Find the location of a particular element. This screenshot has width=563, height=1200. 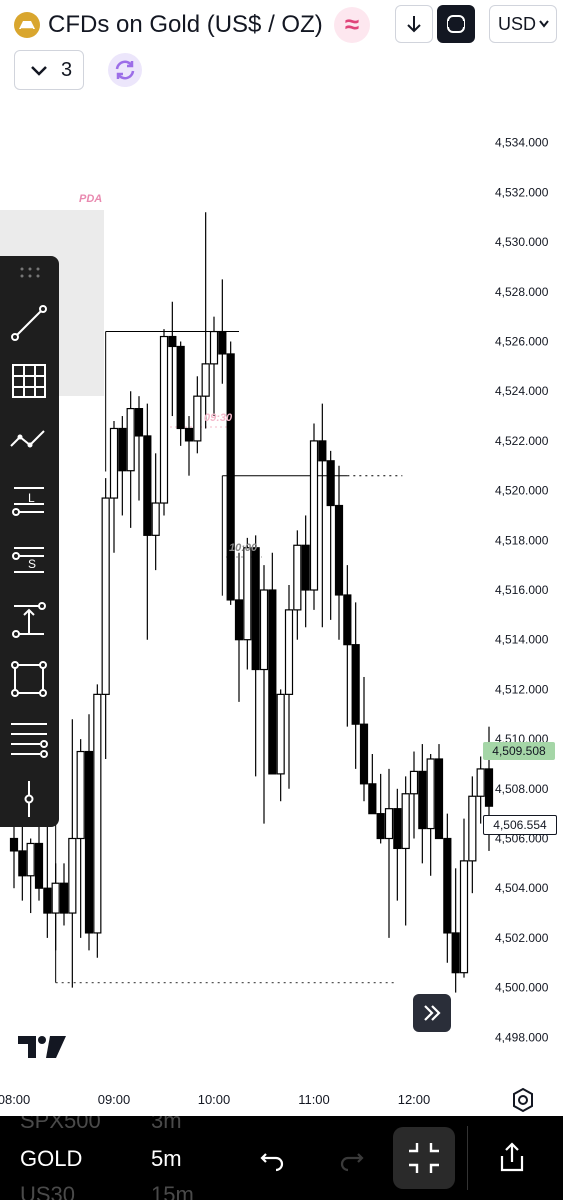

divider is located at coordinates (467, 1158).